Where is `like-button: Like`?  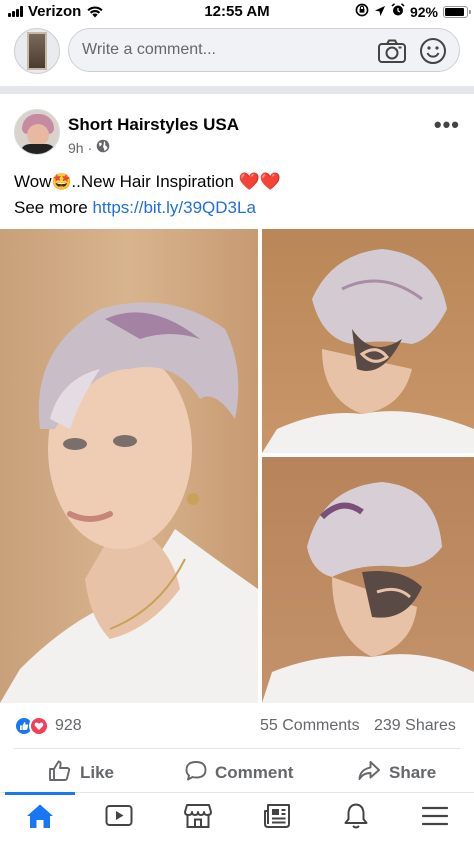 like-button: Like is located at coordinates (81, 773).